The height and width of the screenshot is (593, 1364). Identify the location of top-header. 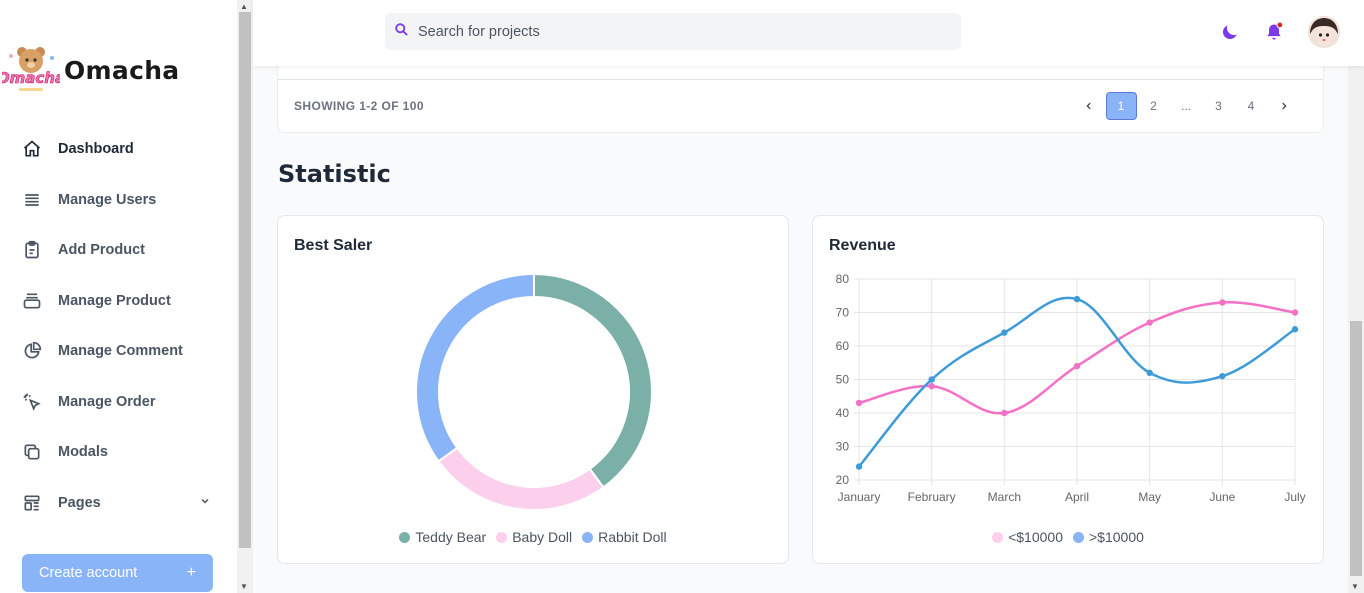
(808, 33).